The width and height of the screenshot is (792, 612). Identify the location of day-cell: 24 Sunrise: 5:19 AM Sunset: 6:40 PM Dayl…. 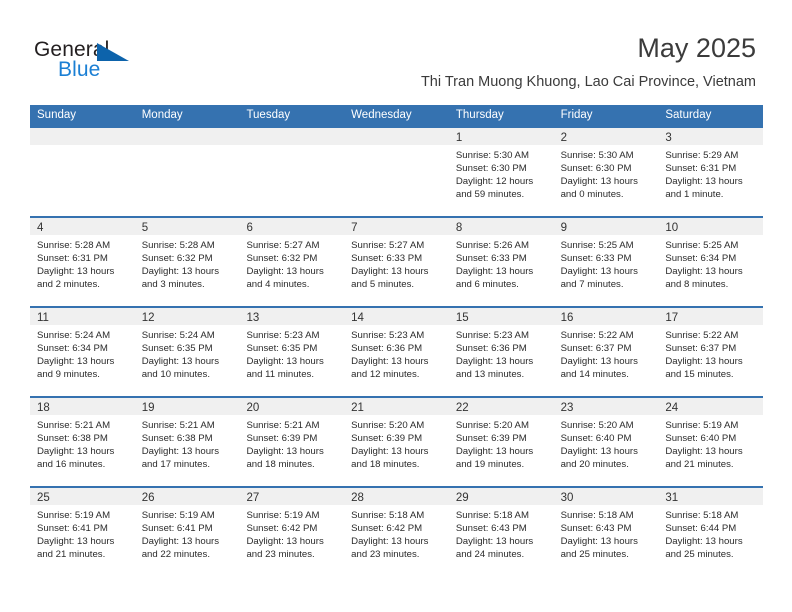
(711, 442).